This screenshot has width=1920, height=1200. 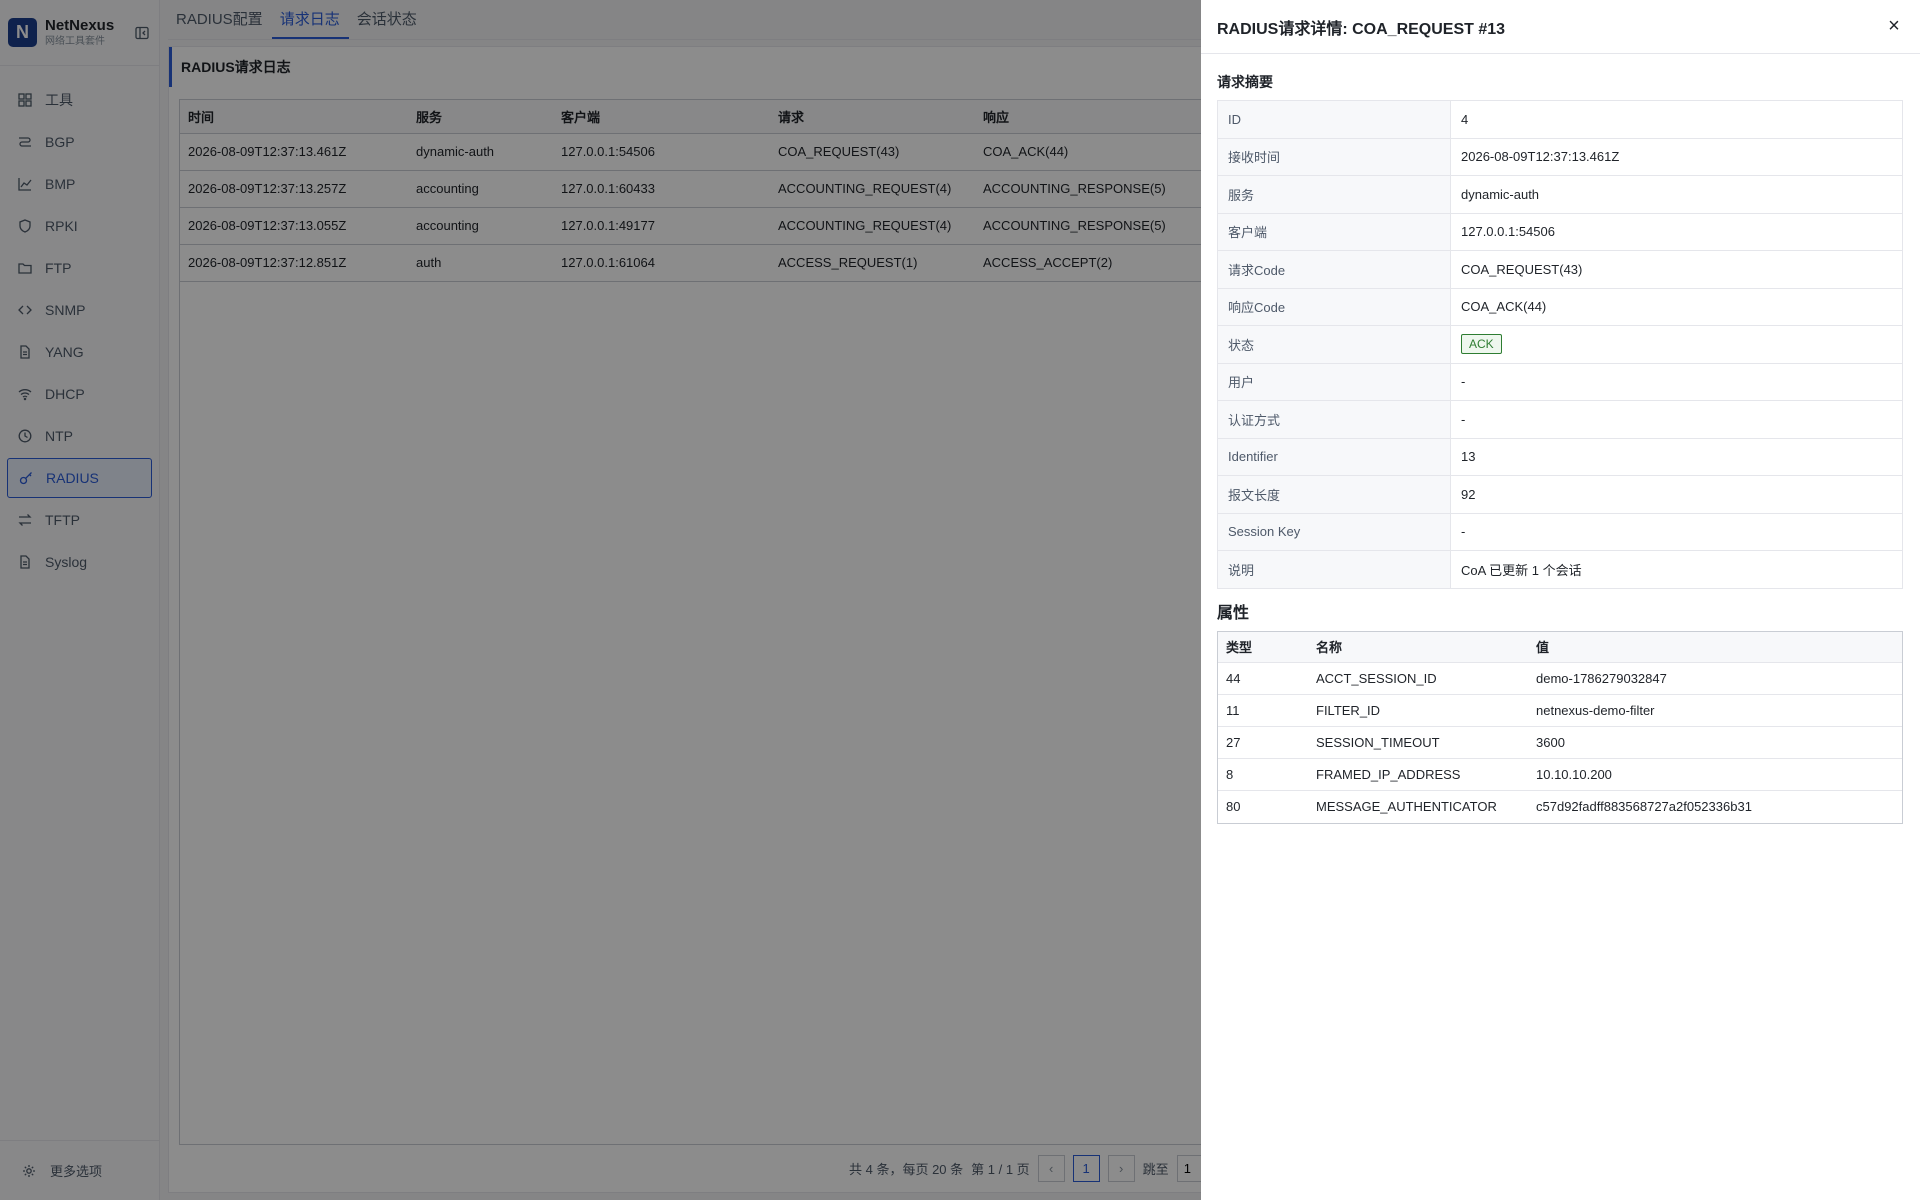 I want to click on summary-row: 请求Code COA_REQUEST(43), so click(x=1560, y=269).